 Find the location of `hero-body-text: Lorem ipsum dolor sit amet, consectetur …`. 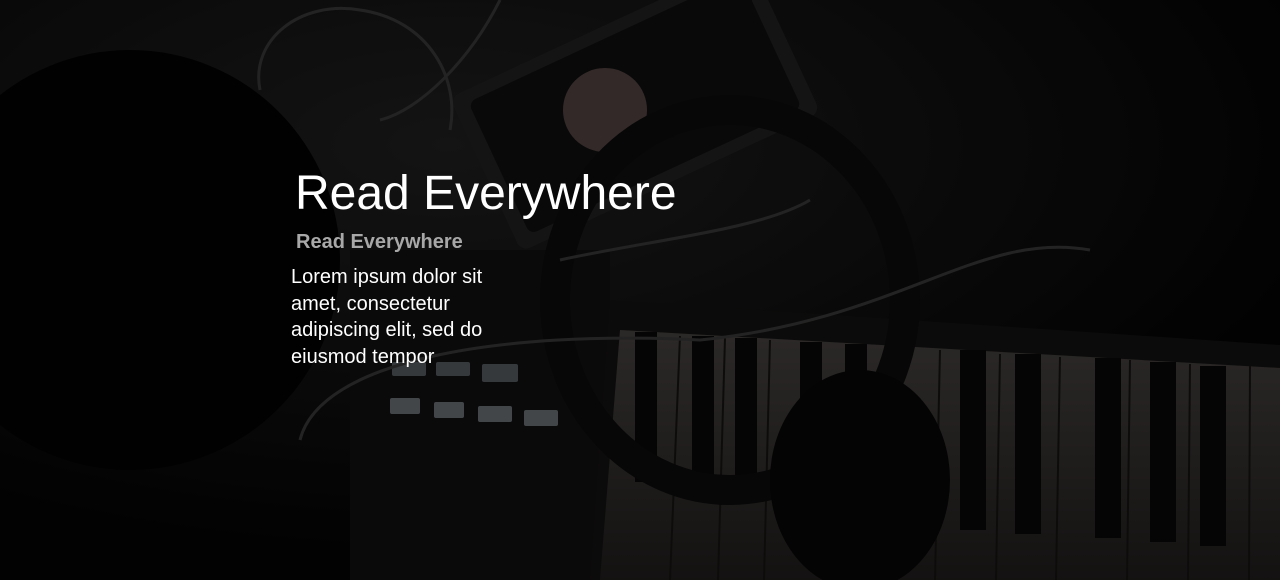

hero-body-text: Lorem ipsum dolor sit amet, consectetur … is located at coordinates (387, 317).